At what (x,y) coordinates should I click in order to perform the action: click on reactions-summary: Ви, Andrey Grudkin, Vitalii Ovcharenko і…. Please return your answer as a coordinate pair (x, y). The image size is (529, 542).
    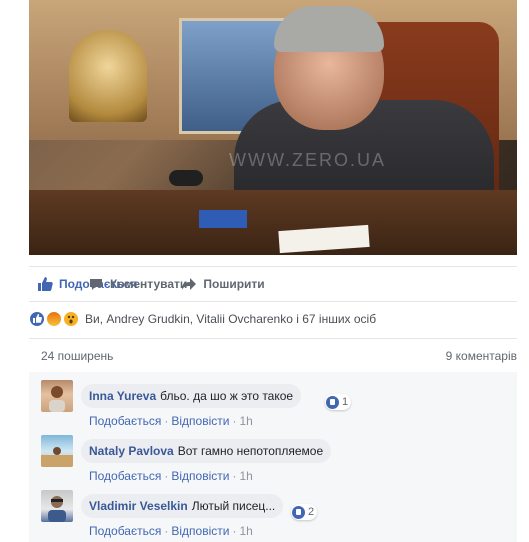
    Looking at the image, I should click on (273, 319).